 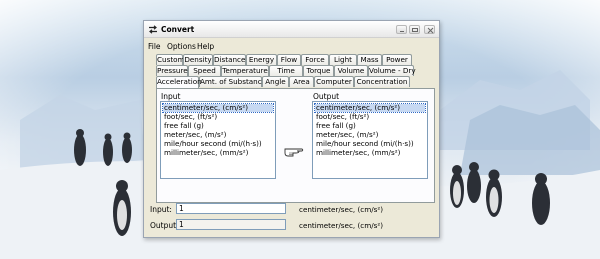 What do you see at coordinates (351, 70) in the screenshot?
I see `tab-volume: Volume` at bounding box center [351, 70].